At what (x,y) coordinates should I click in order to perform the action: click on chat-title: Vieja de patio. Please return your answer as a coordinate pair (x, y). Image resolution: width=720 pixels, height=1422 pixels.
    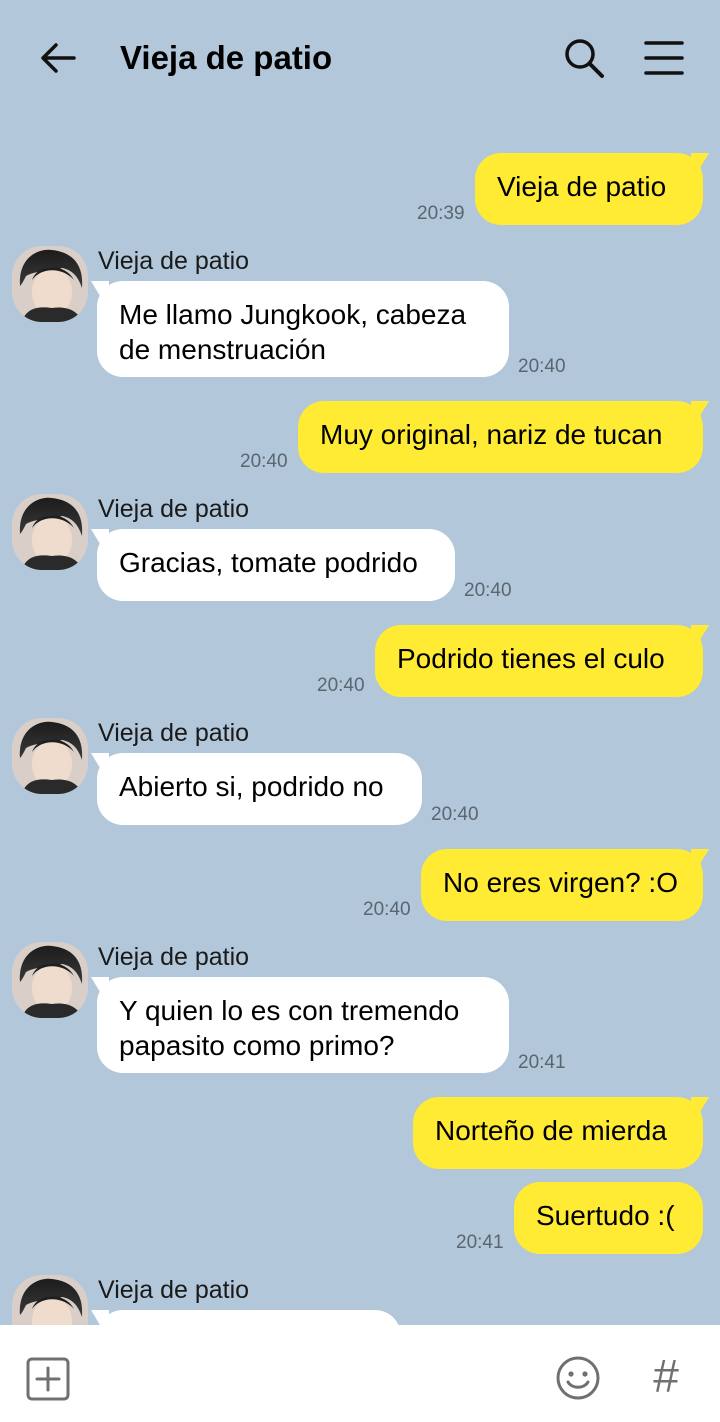
    Looking at the image, I should click on (226, 57).